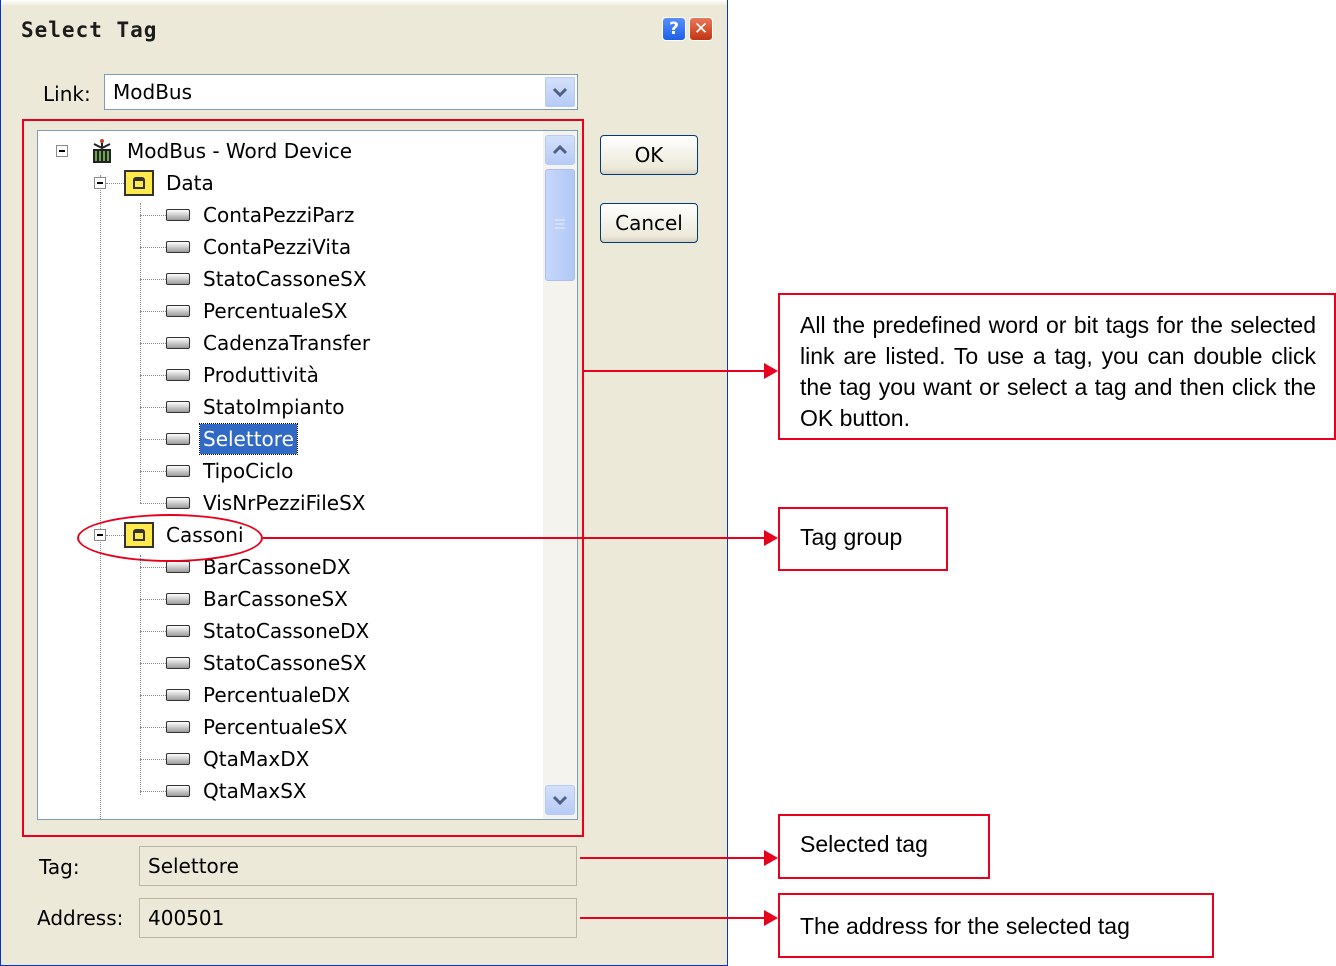  Describe the element at coordinates (673, 858) in the screenshot. I see `selected-callout-line` at that location.